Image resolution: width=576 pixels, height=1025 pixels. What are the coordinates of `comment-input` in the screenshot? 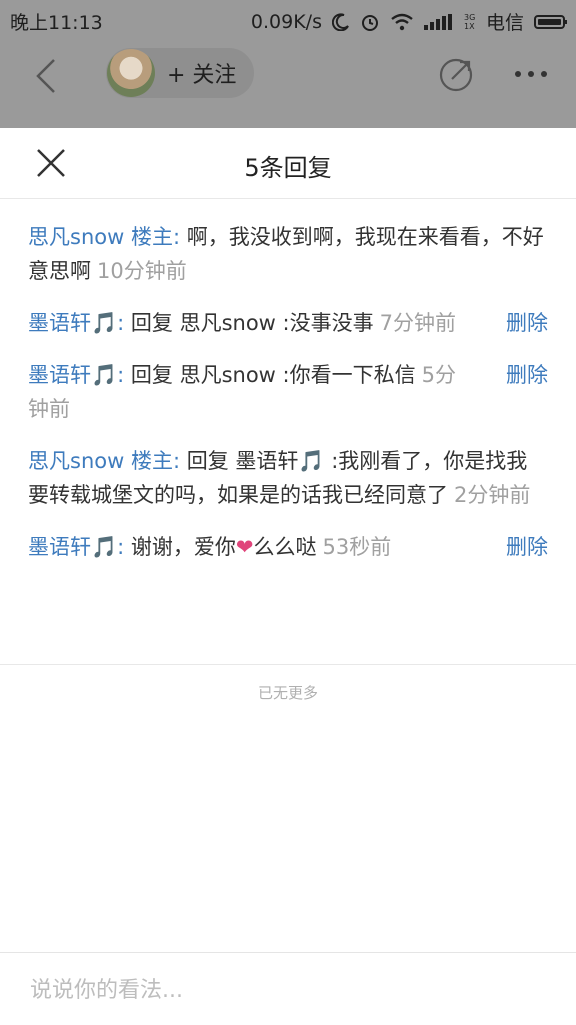 It's located at (290, 990).